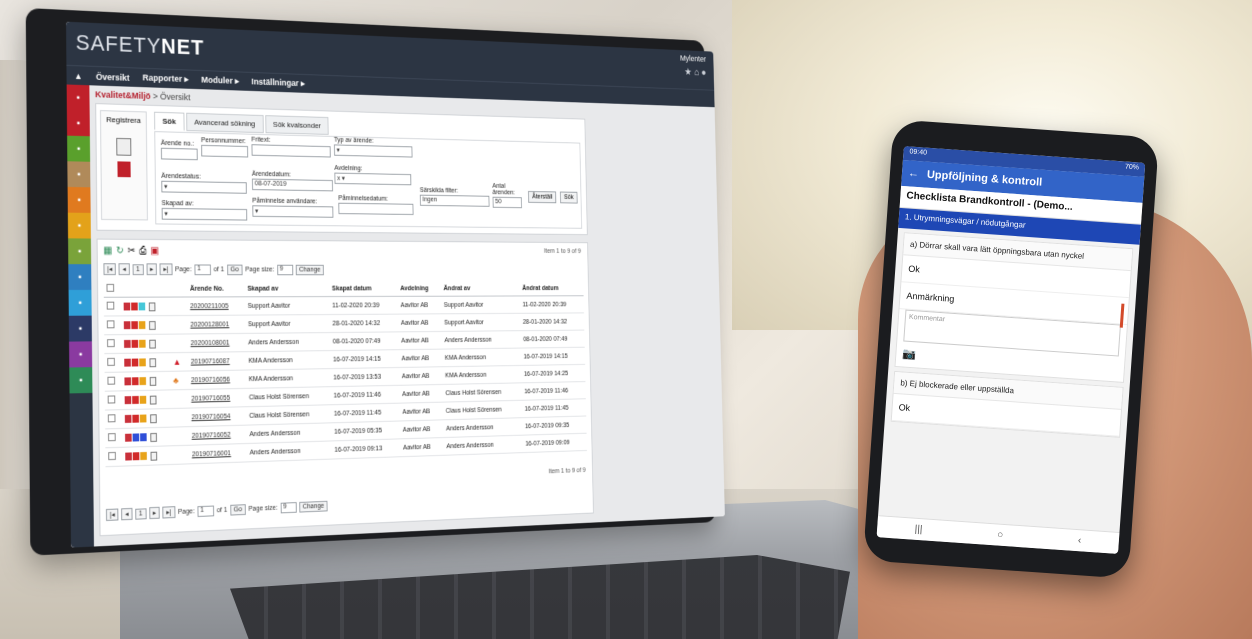  I want to click on arende-no-input, so click(179, 154).